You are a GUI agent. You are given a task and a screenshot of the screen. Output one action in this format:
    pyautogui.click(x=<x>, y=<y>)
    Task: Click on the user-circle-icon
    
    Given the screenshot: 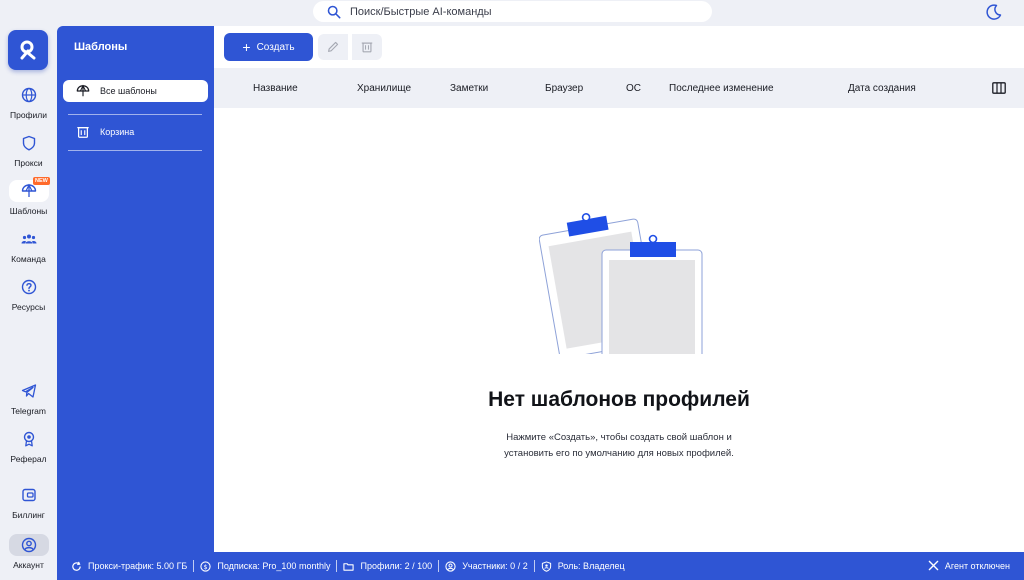 What is the action you would take?
    pyautogui.click(x=450, y=566)
    